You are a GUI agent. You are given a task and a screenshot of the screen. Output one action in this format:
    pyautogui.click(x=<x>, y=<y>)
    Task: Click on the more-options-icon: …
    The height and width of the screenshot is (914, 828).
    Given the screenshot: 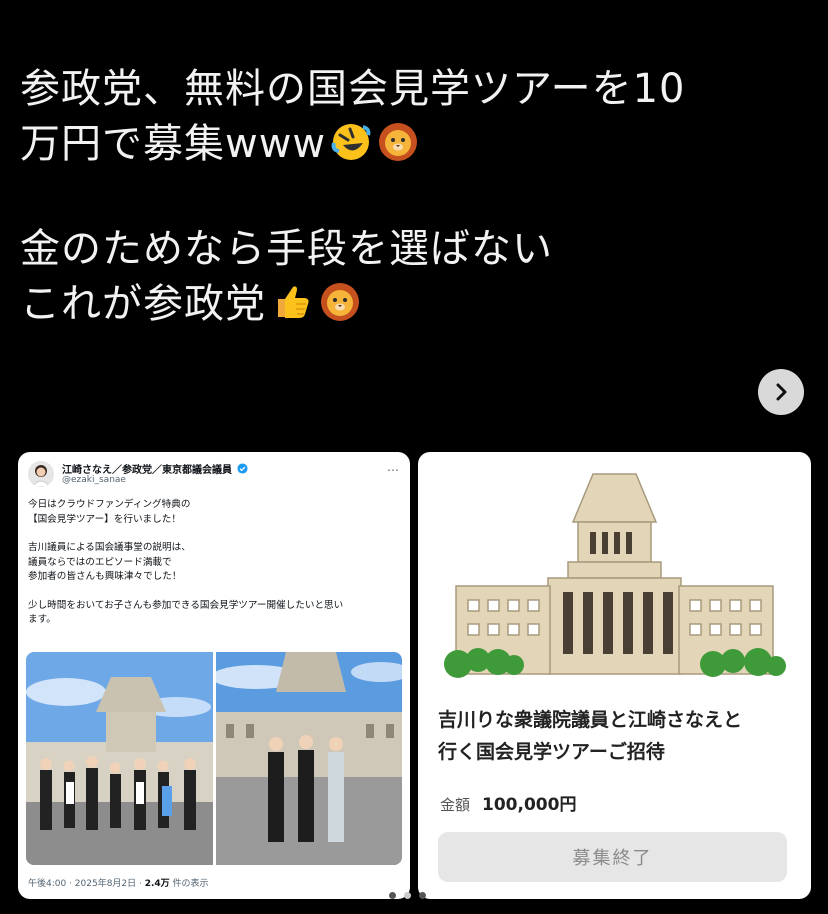 What is the action you would take?
    pyautogui.click(x=393, y=467)
    